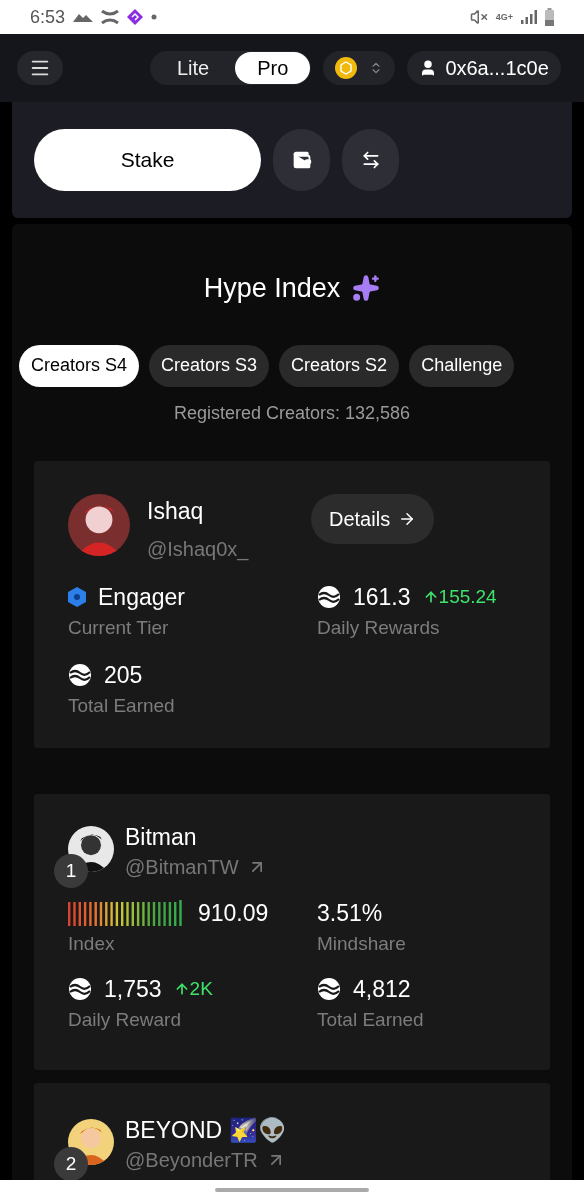 This screenshot has width=584, height=1200. I want to click on creator-handle: @BeyonderTR, so click(191, 1160).